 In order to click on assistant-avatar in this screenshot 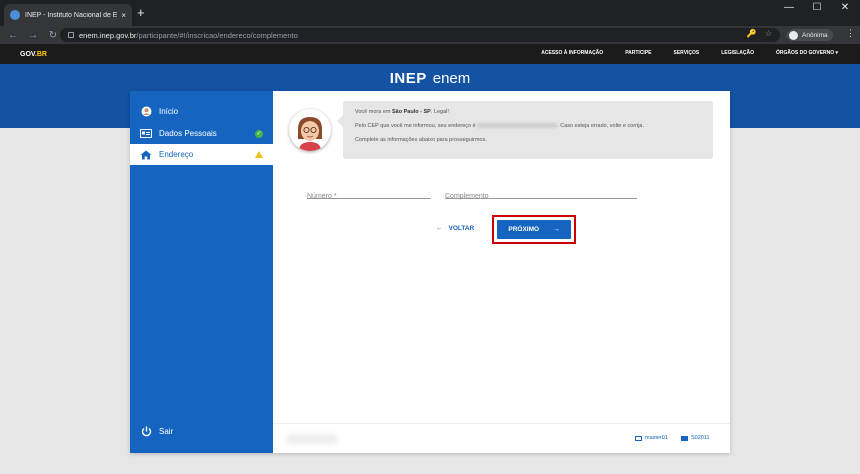, I will do `click(310, 130)`.